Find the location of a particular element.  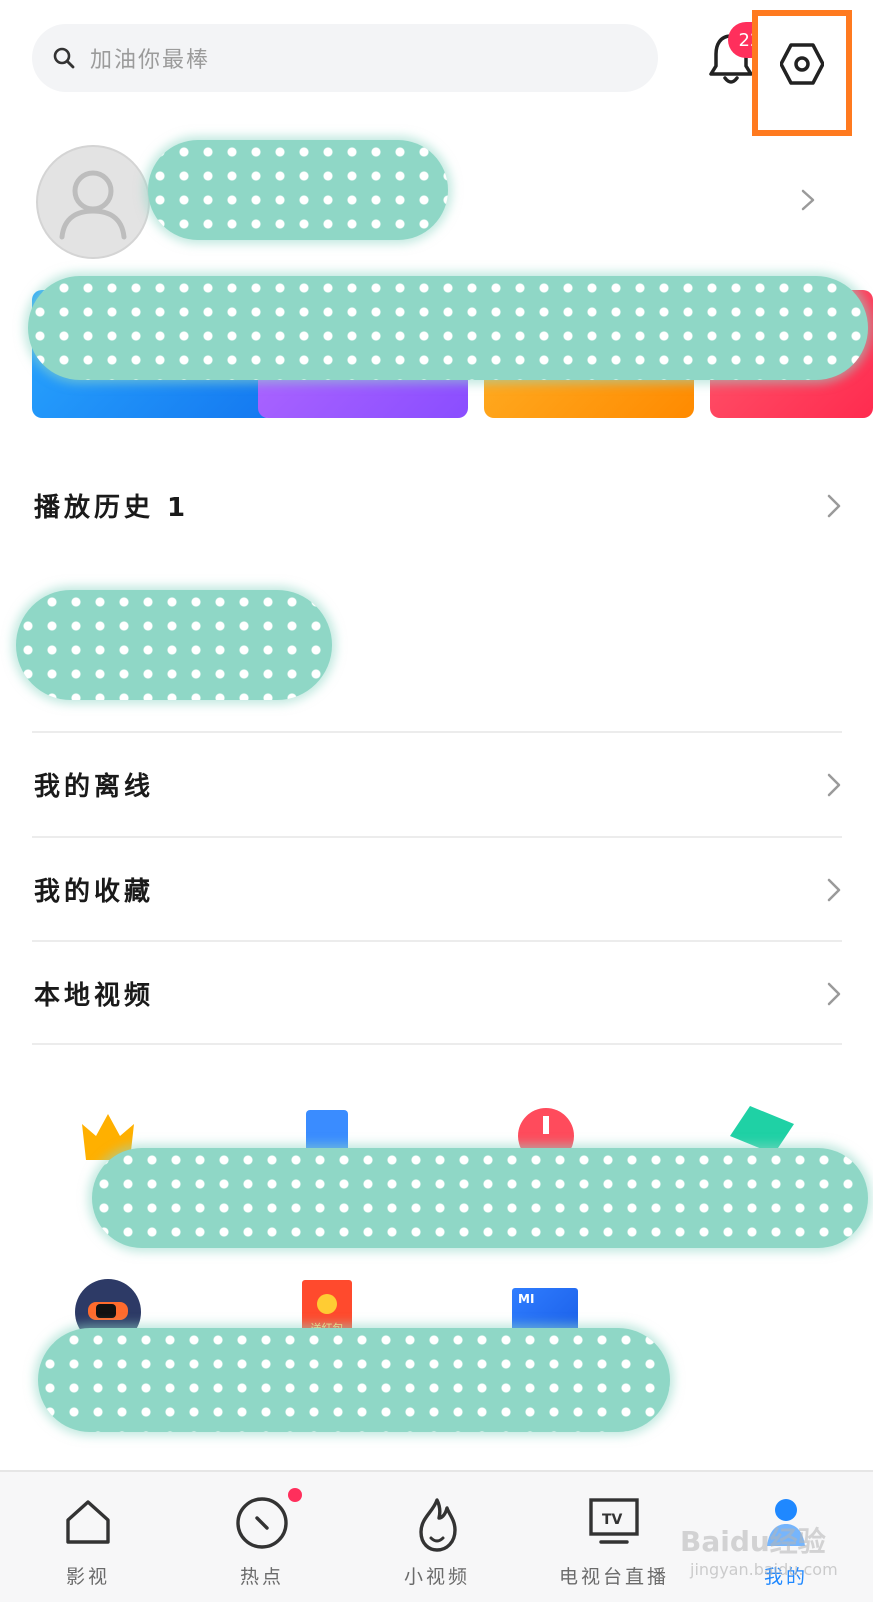

local-video-label: 本地视频 is located at coordinates (94, 993).